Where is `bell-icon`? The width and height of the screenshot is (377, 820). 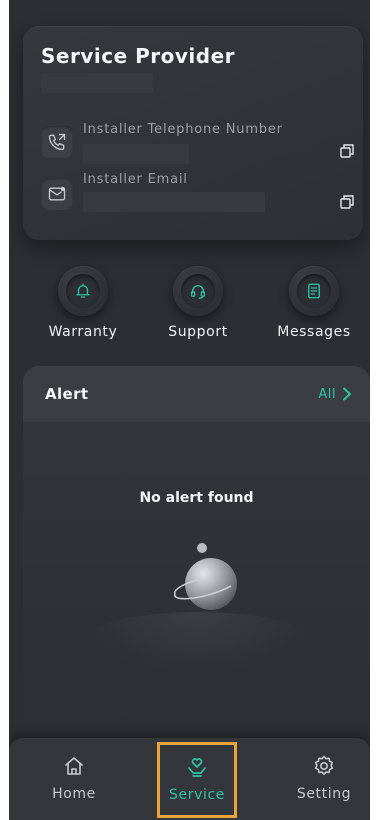 bell-icon is located at coordinates (83, 290).